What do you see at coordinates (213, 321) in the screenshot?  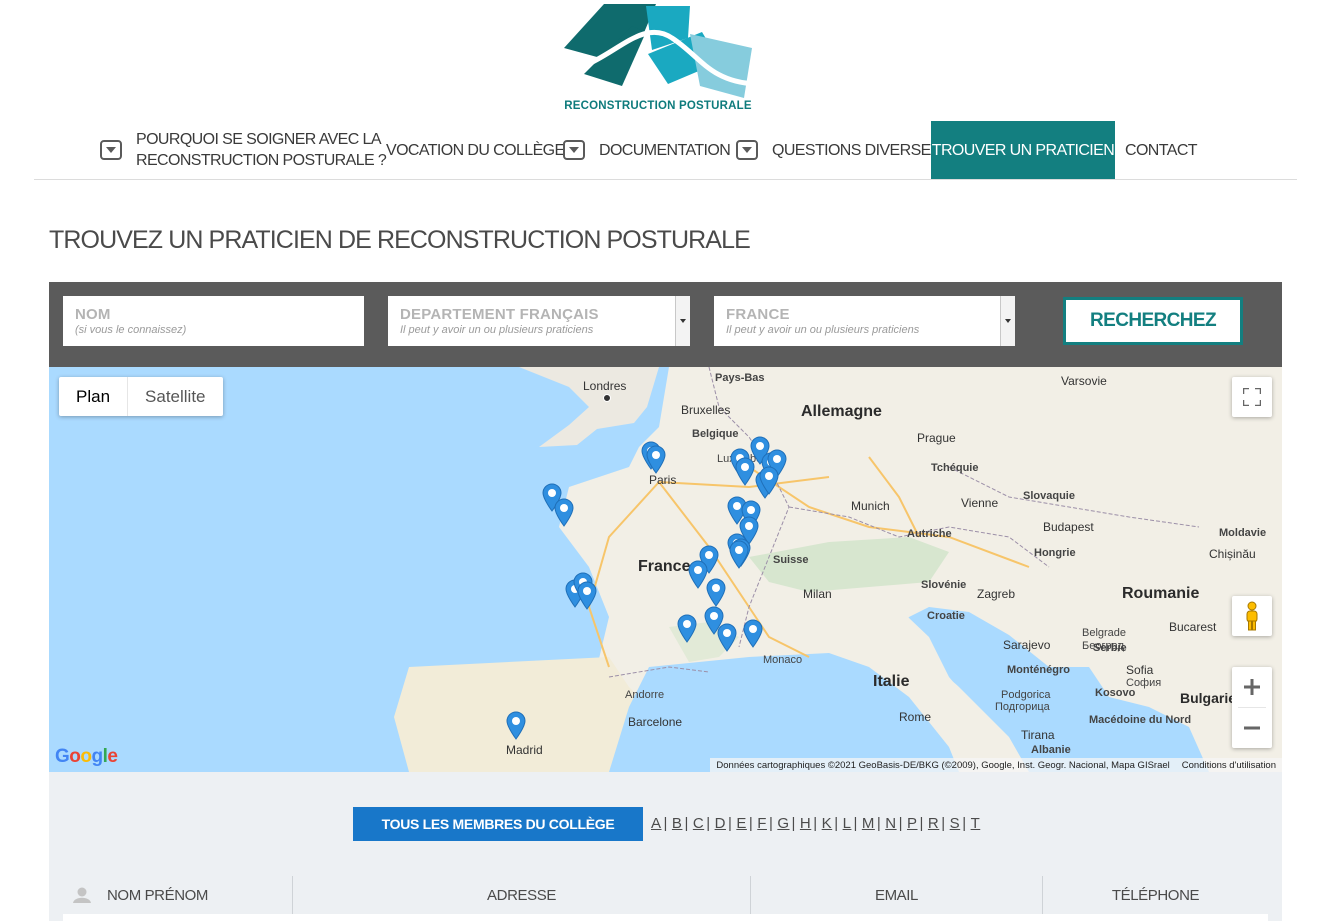 I see `name-input: NOM (si vous le connaissez)` at bounding box center [213, 321].